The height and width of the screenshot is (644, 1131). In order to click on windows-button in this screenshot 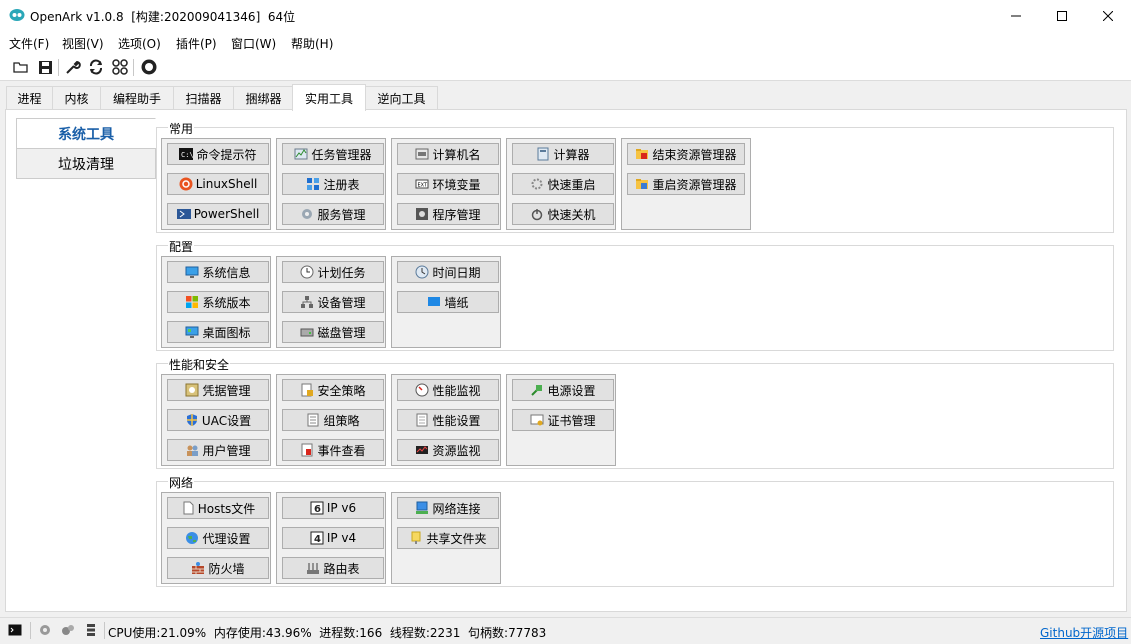, I will do `click(120, 67)`.